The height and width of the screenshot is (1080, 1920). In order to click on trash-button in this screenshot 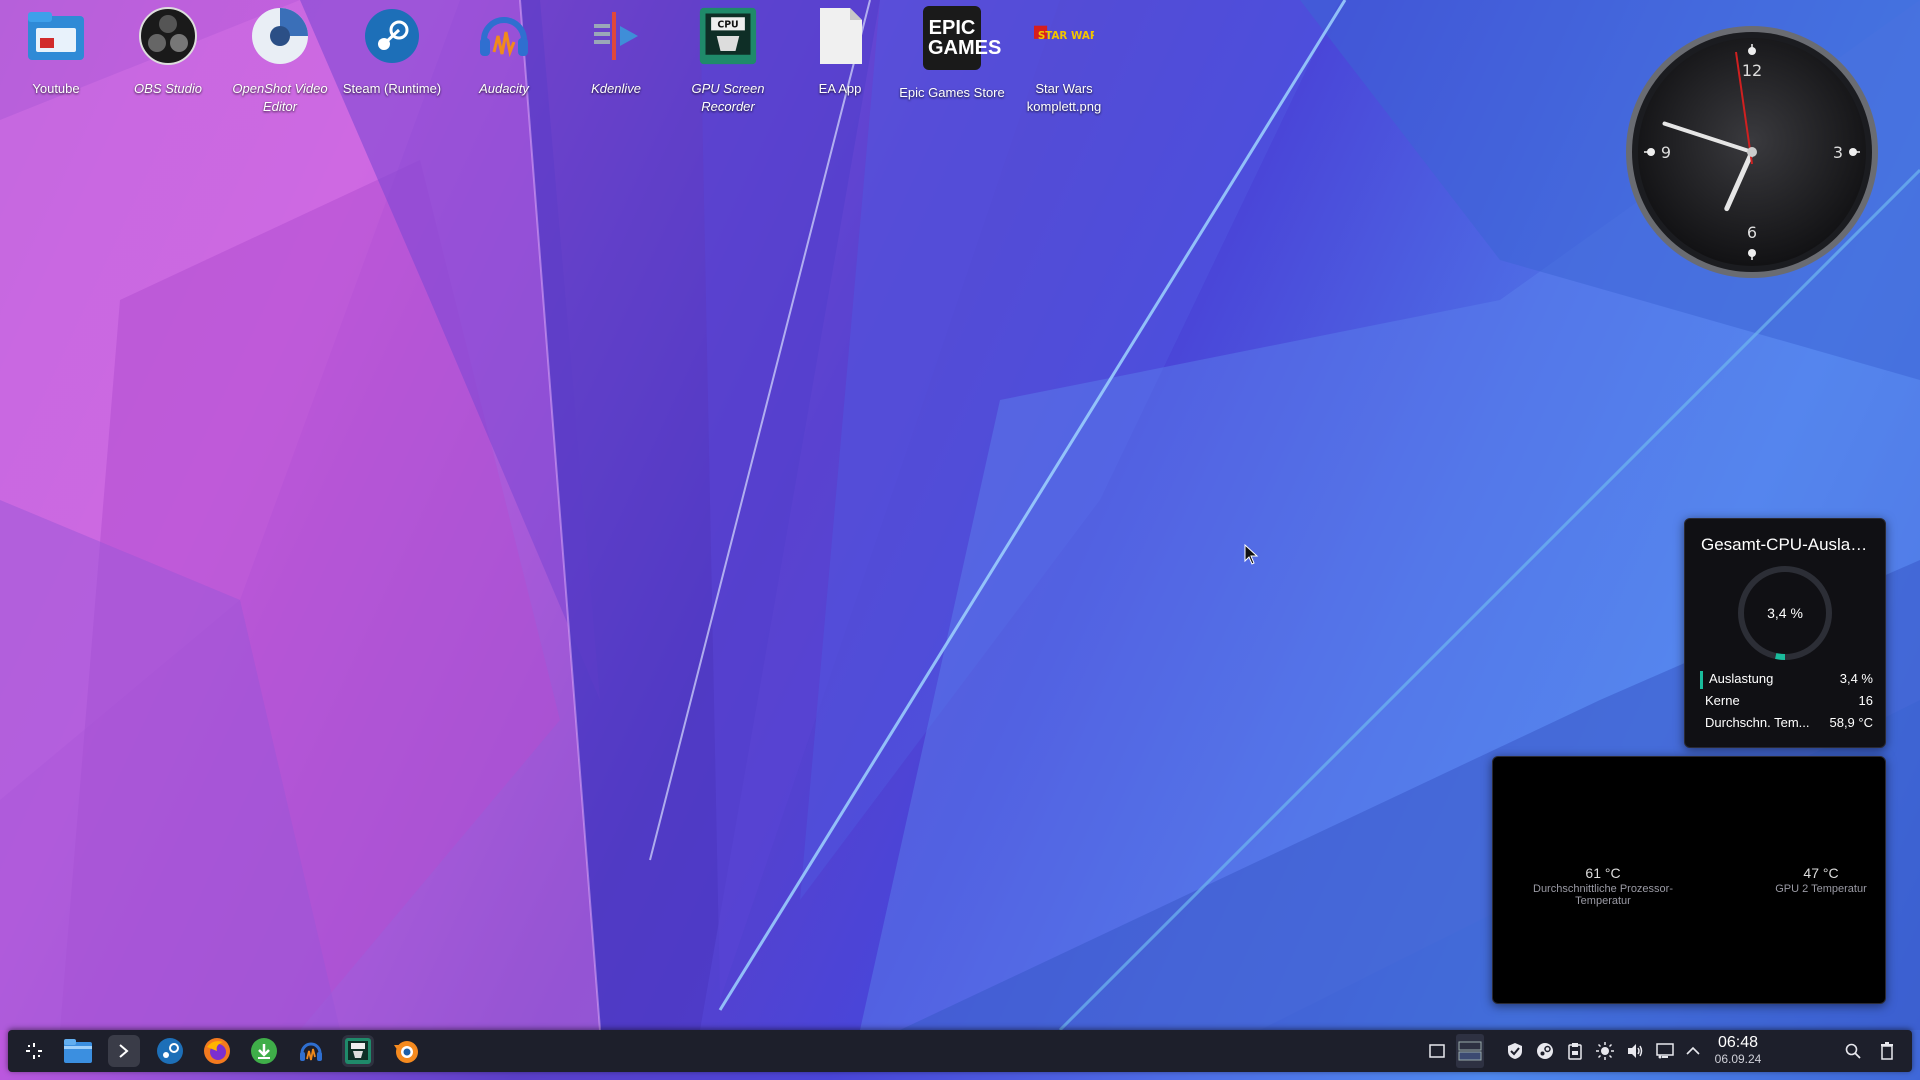, I will do `click(1887, 1051)`.